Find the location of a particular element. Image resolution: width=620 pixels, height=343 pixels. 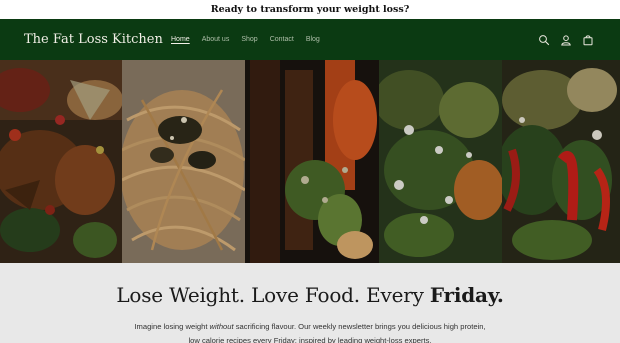

paragraph-start: Imagine losing weight is located at coordinates (172, 326).